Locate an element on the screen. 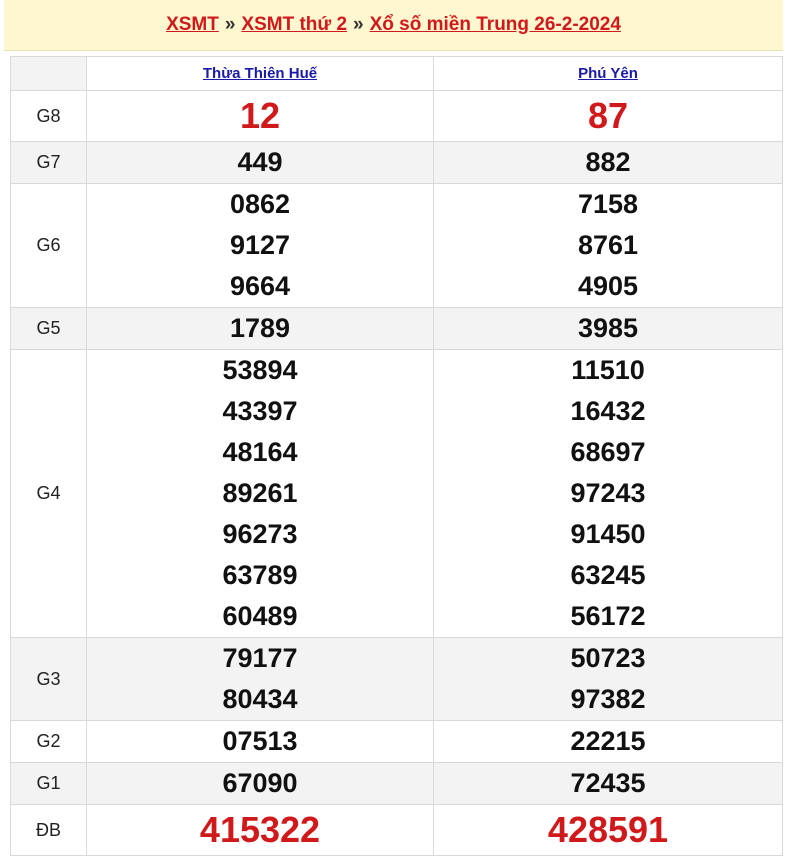 Image resolution: width=785 pixels, height=862 pixels. prize-number: 68697 is located at coordinates (608, 452).